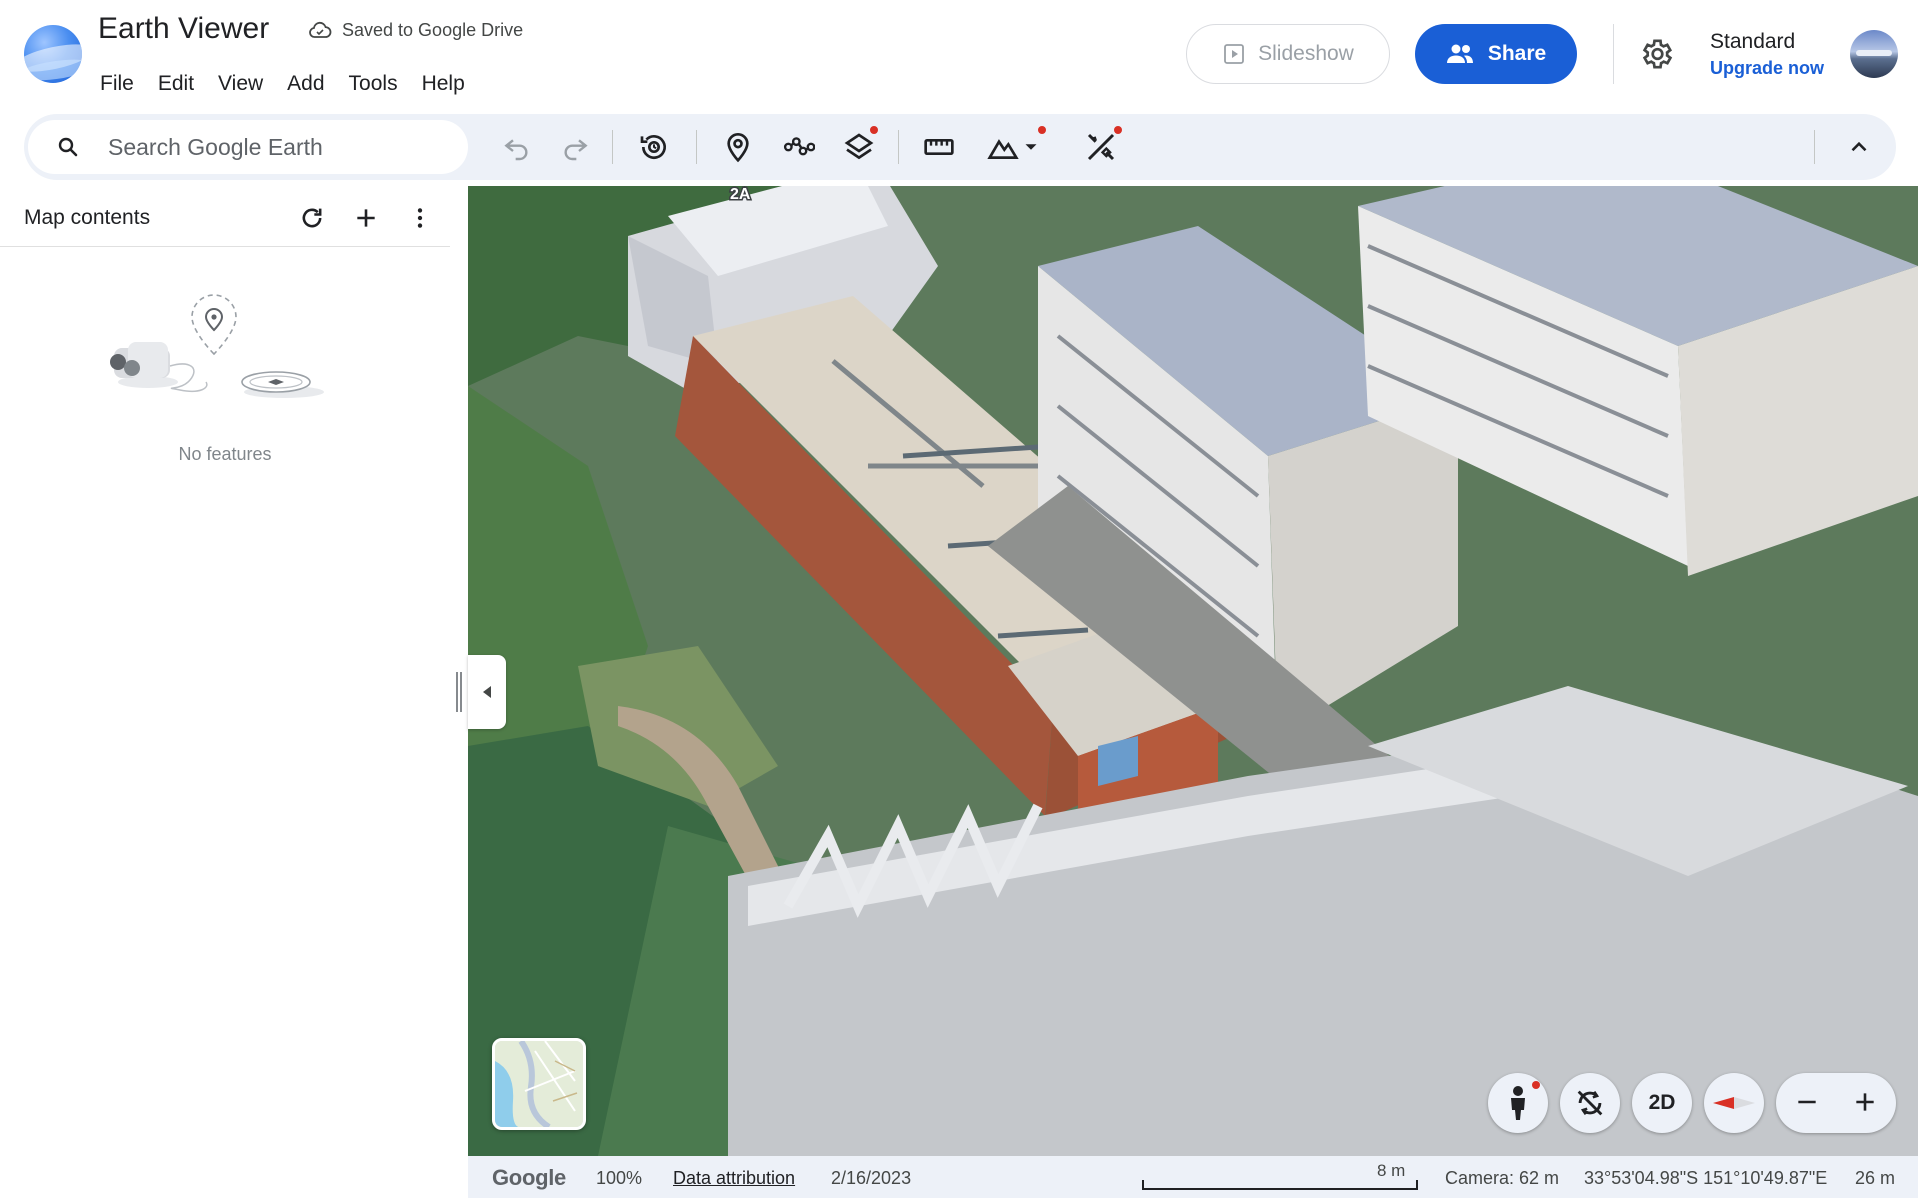 The image size is (1918, 1198). What do you see at coordinates (459, 692) in the screenshot?
I see `panel-resize-grip` at bounding box center [459, 692].